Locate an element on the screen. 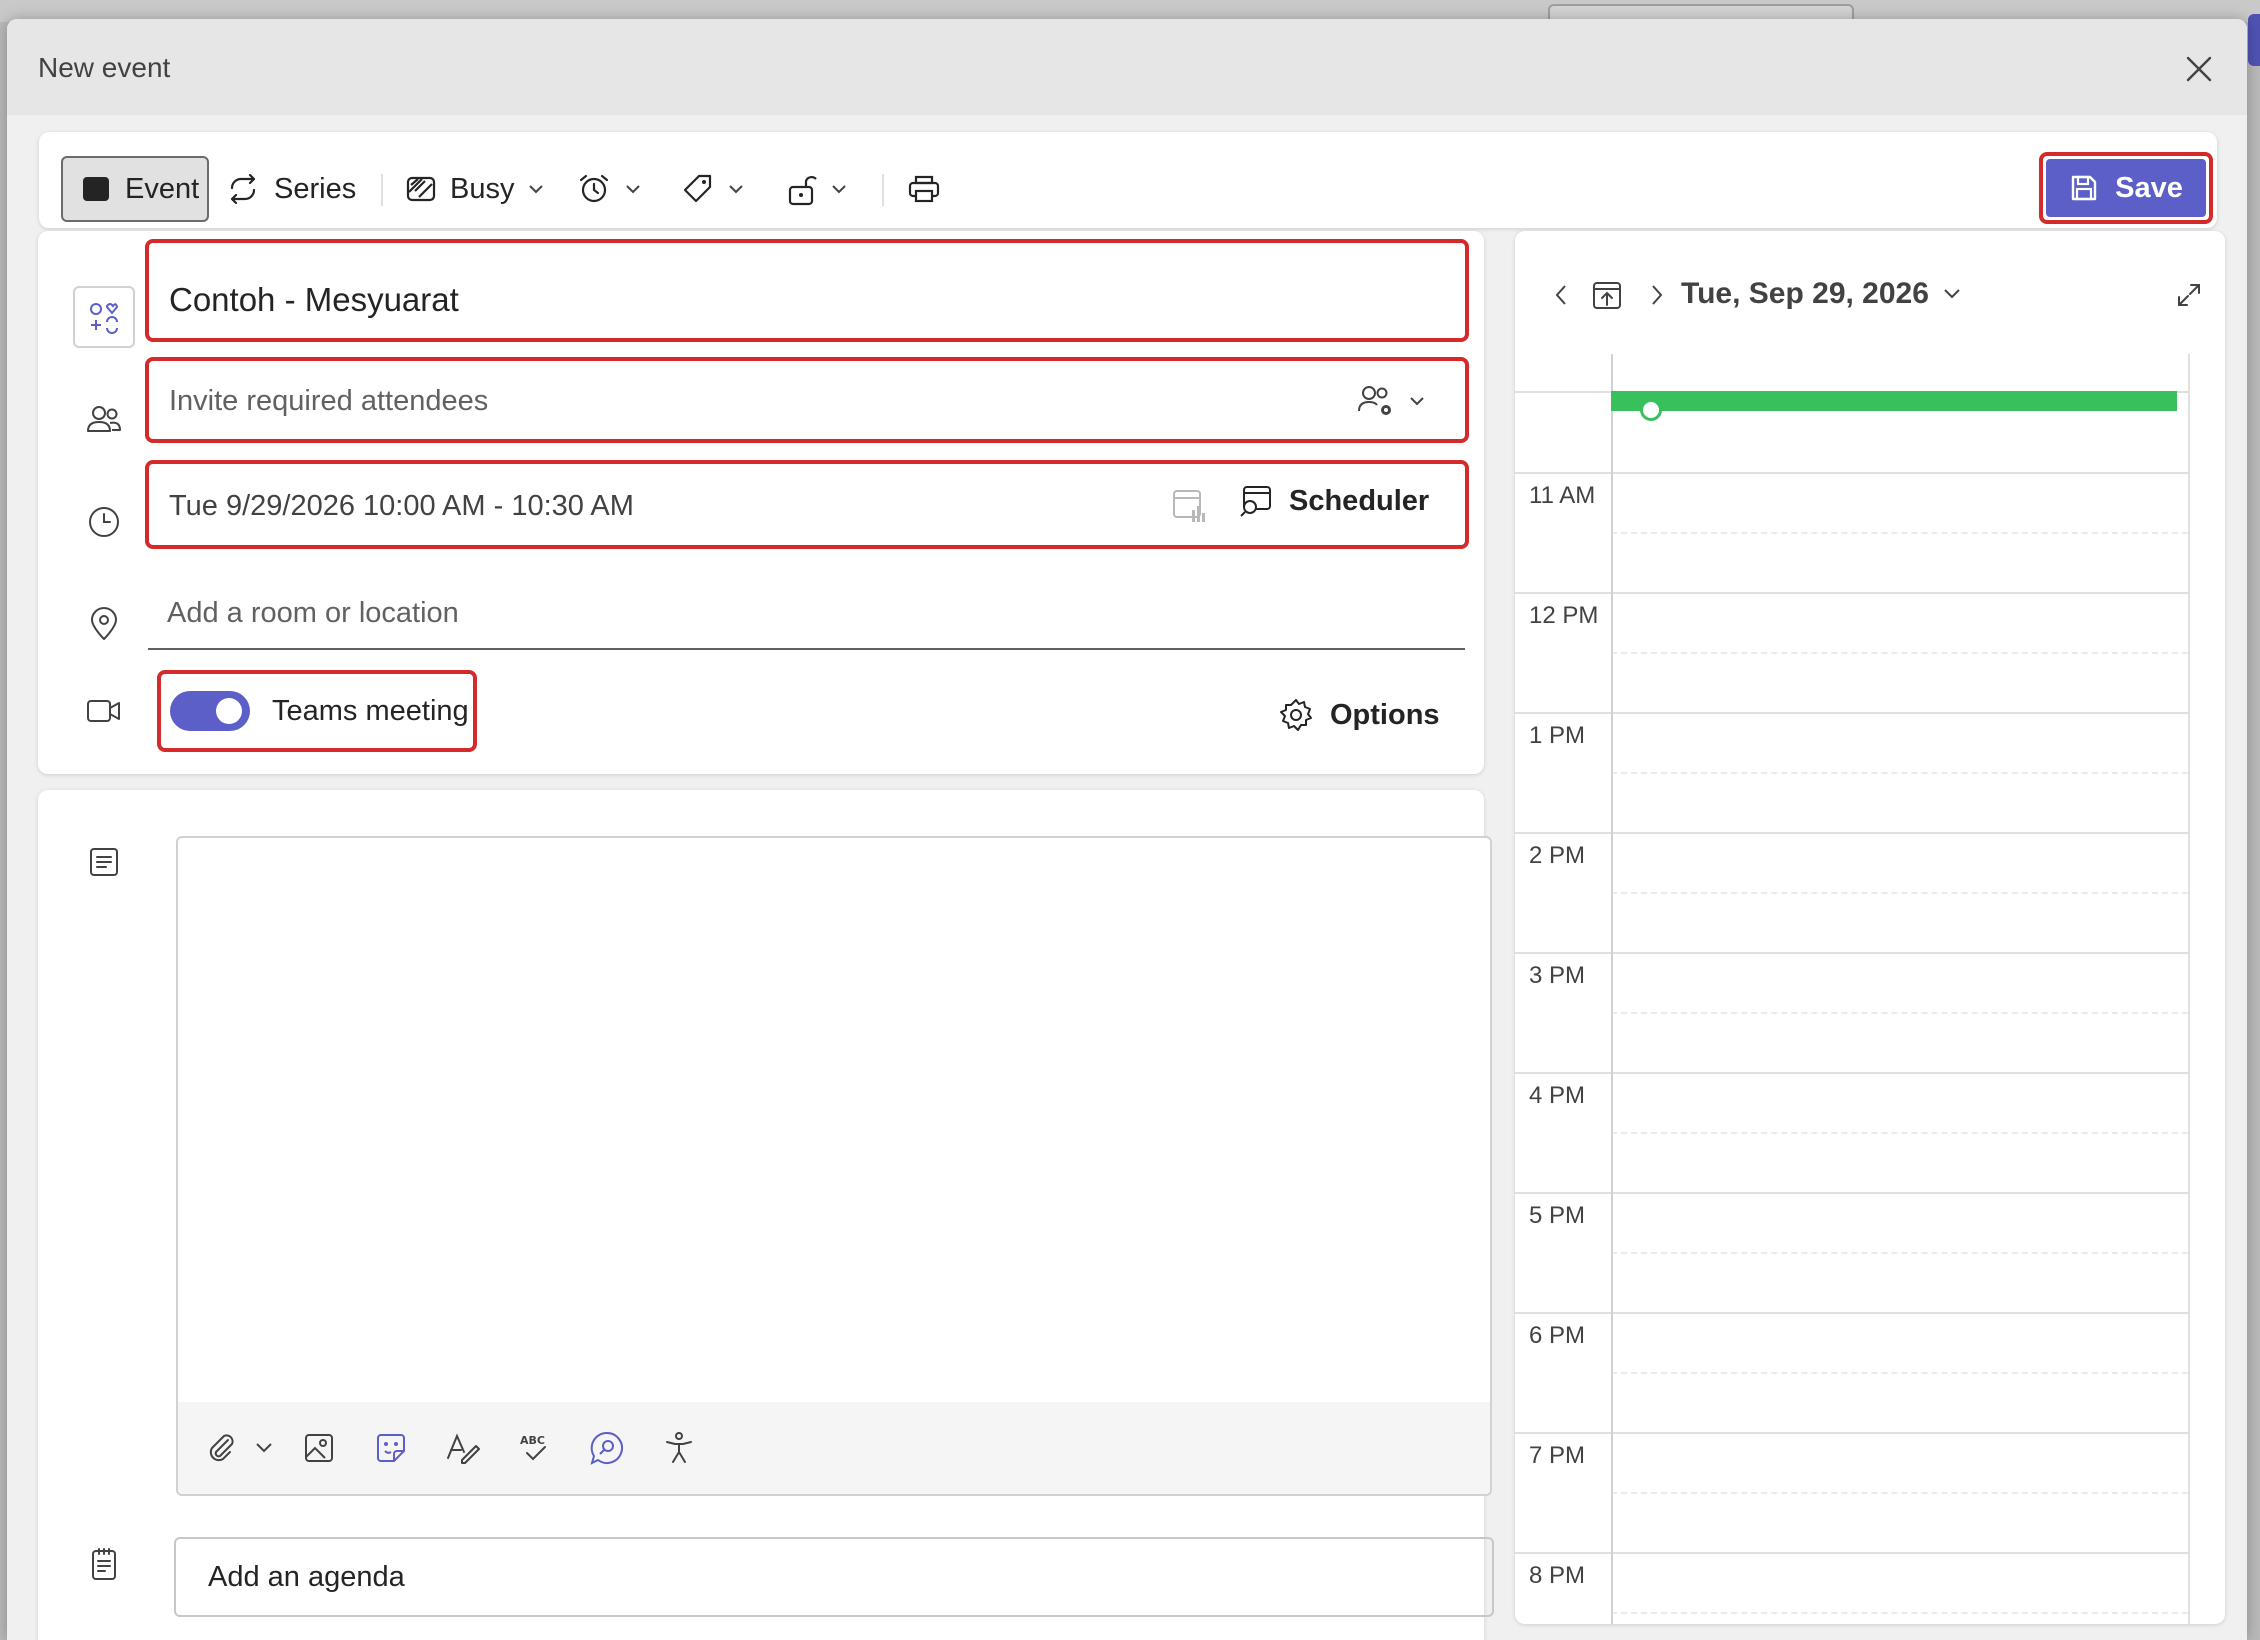 The height and width of the screenshot is (1640, 2260). format-text-button is located at coordinates (463, 1448).